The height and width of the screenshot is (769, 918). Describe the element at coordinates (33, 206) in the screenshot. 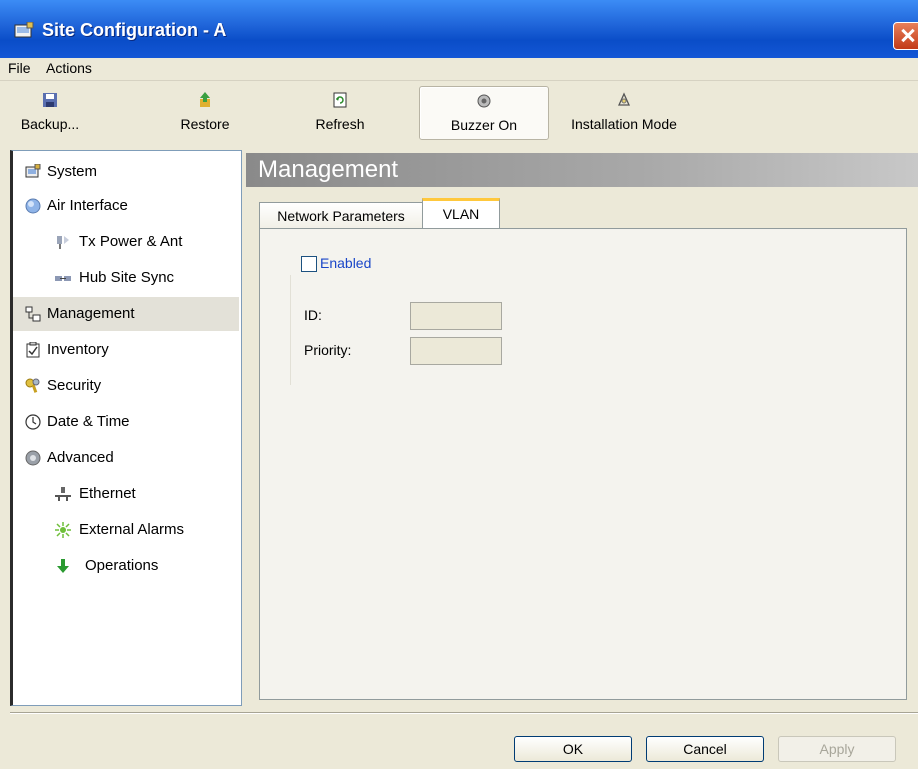

I see `air-interface-icon` at that location.